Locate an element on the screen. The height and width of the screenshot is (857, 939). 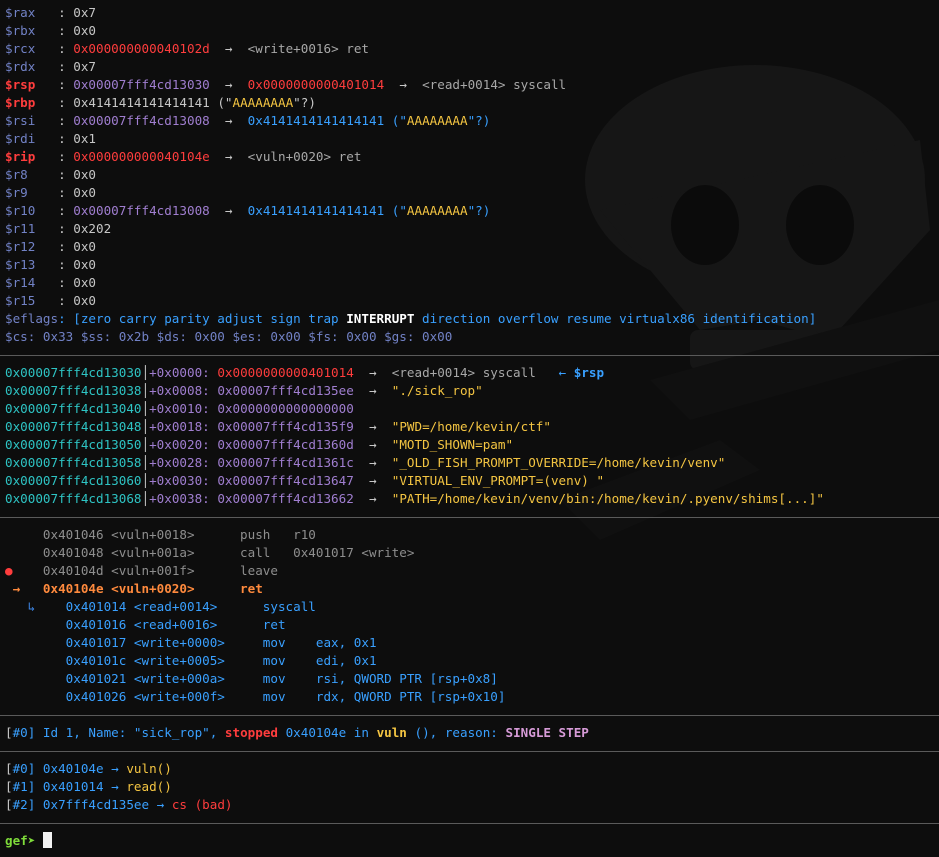
terminal-line: 0x00007fff4cd13050│+0x0020 is located at coordinates (259, 445).